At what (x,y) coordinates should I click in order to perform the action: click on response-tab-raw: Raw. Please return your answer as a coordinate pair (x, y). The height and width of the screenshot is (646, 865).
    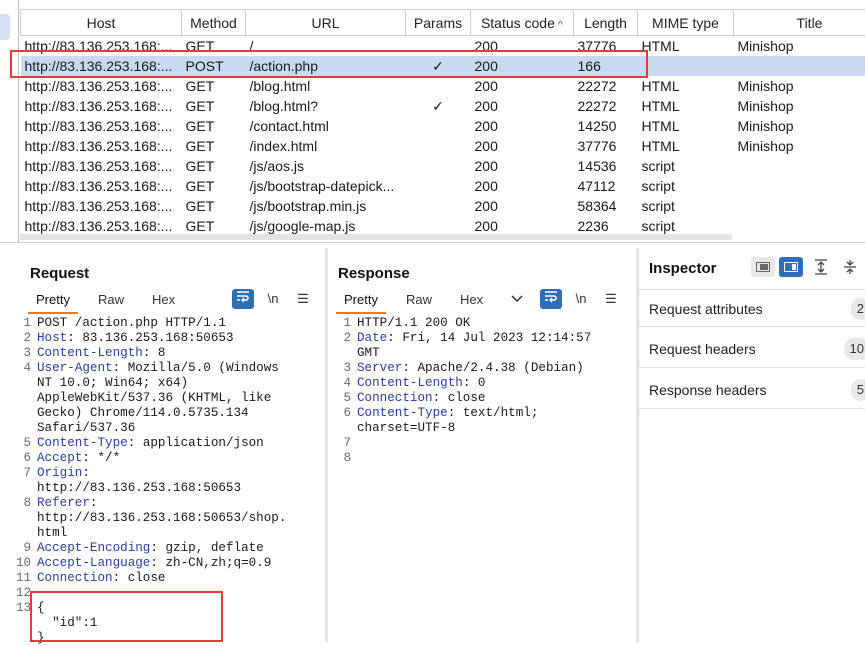
    Looking at the image, I should click on (419, 300).